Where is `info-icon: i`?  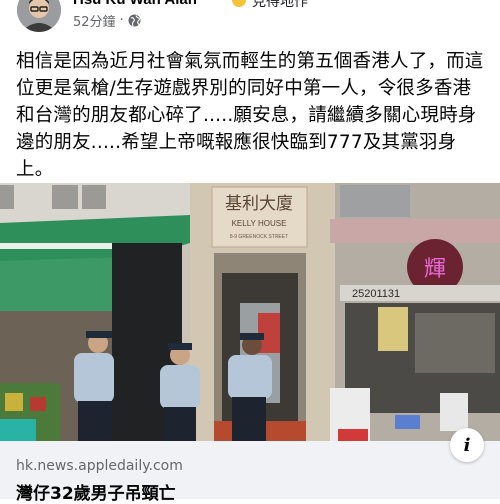 info-icon: i is located at coordinates (467, 445).